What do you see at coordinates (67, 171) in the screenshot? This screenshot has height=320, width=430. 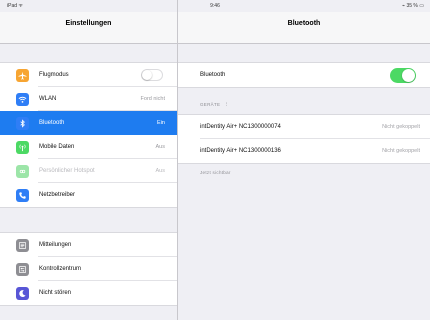 I see `sidebar-item-label: Persönlicher Hotspot` at bounding box center [67, 171].